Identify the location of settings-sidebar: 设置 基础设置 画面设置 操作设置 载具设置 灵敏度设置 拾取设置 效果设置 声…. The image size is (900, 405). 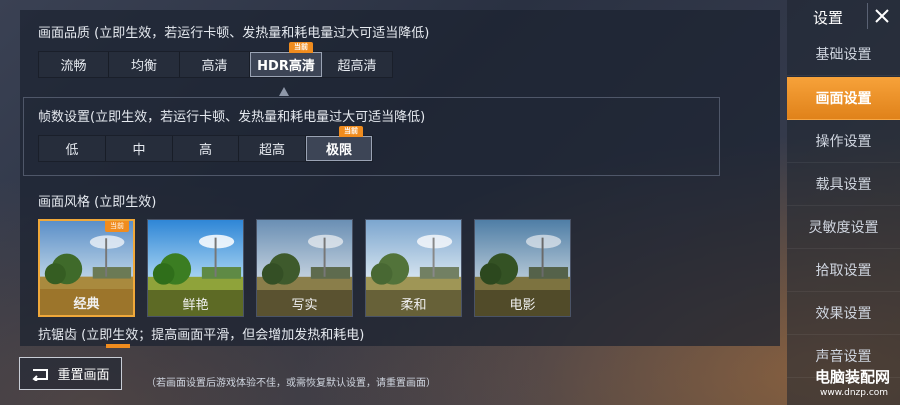
(843, 202).